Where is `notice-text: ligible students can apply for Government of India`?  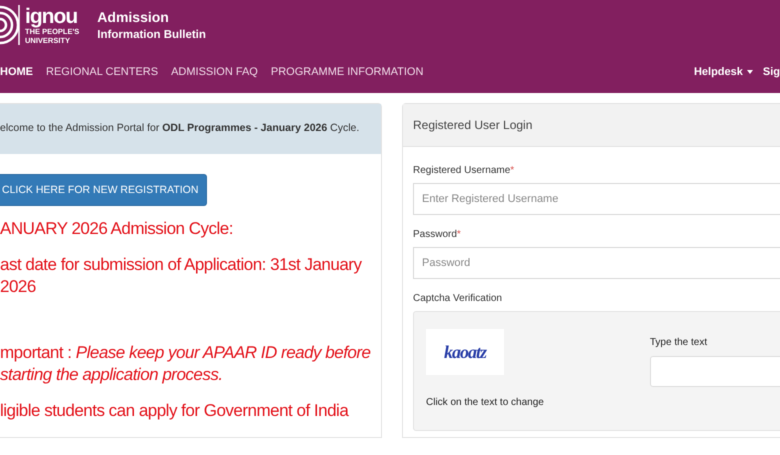 notice-text: ligible students can apply for Government of India is located at coordinates (175, 411).